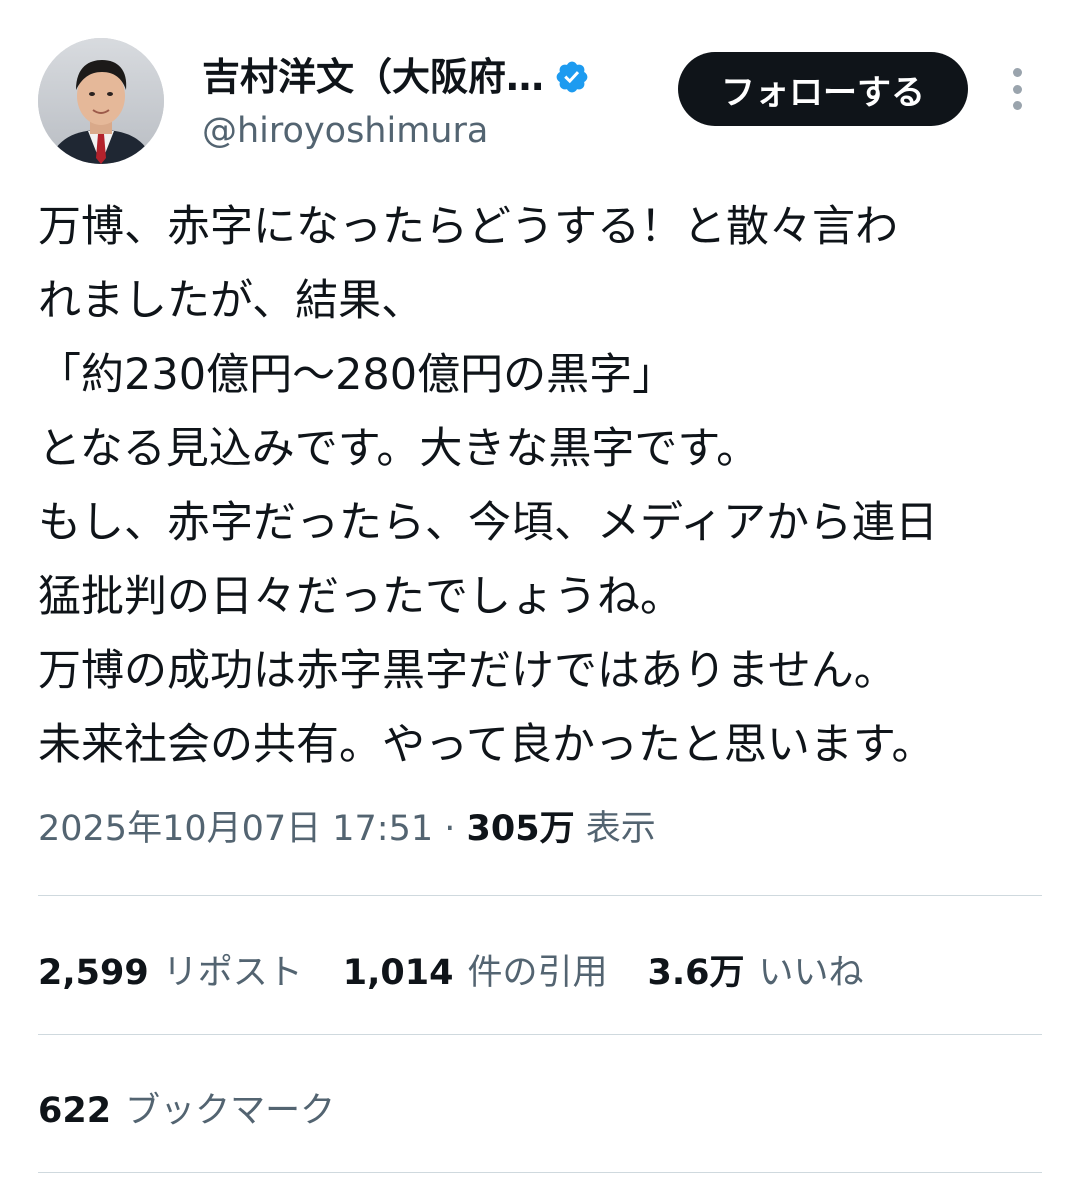 The image size is (1080, 1177). What do you see at coordinates (232, 972) in the screenshot?
I see `reposts-label: リポスト` at bounding box center [232, 972].